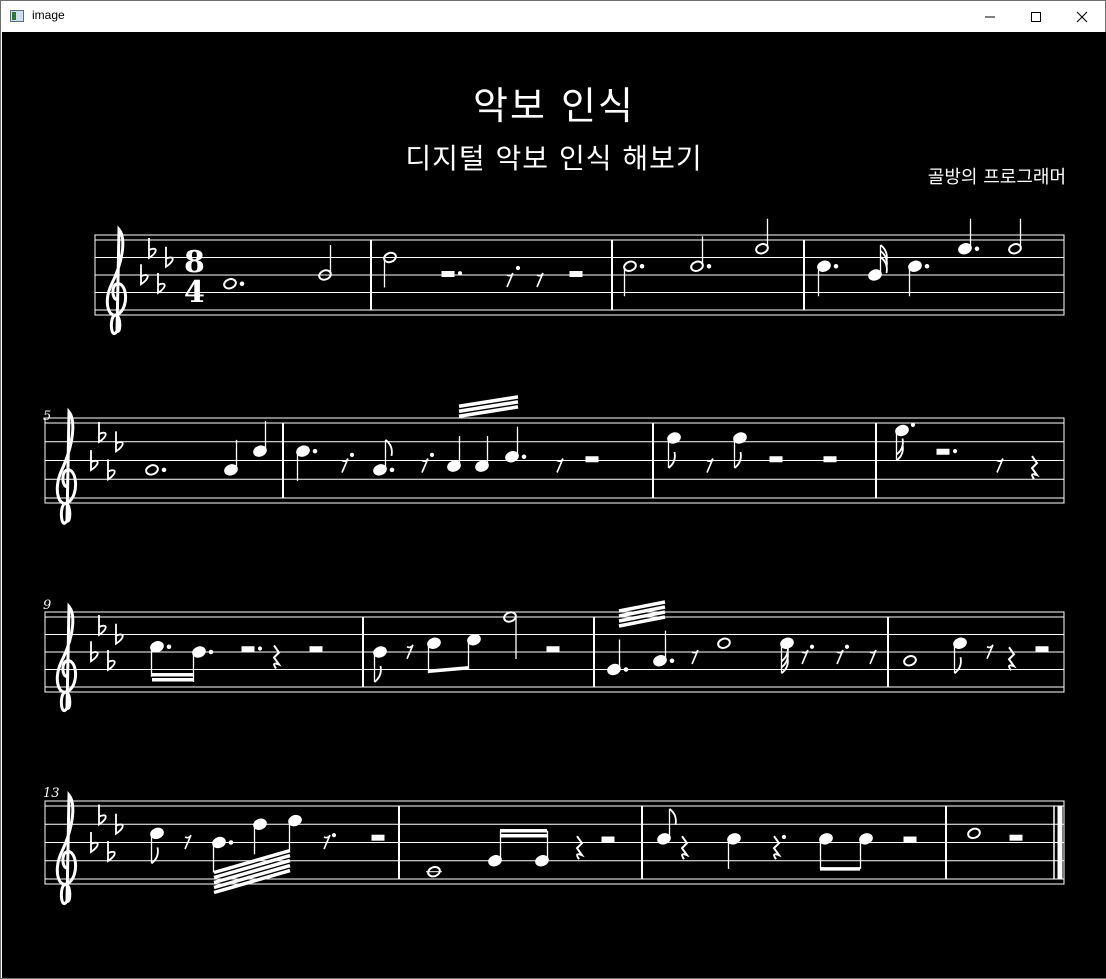 The height and width of the screenshot is (979, 1106). I want to click on window-title: image, so click(48, 15).